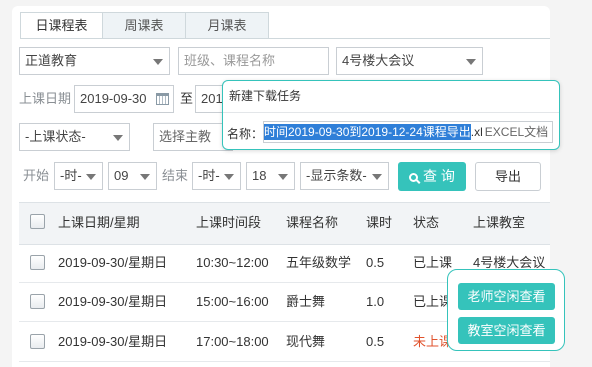 The height and width of the screenshot is (367, 592). I want to click on tab-bar: 日课程表 周课表 月课表, so click(144, 25).